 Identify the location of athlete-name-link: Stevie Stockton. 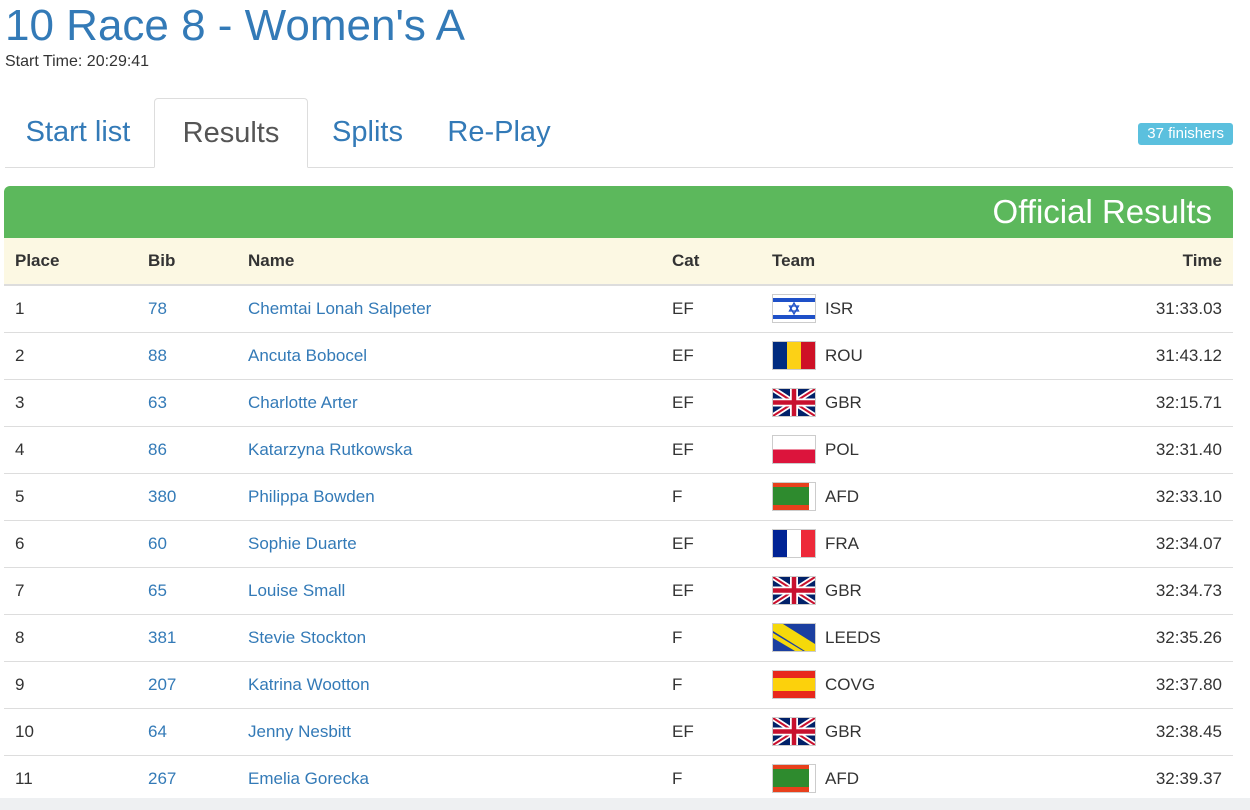
(307, 638).